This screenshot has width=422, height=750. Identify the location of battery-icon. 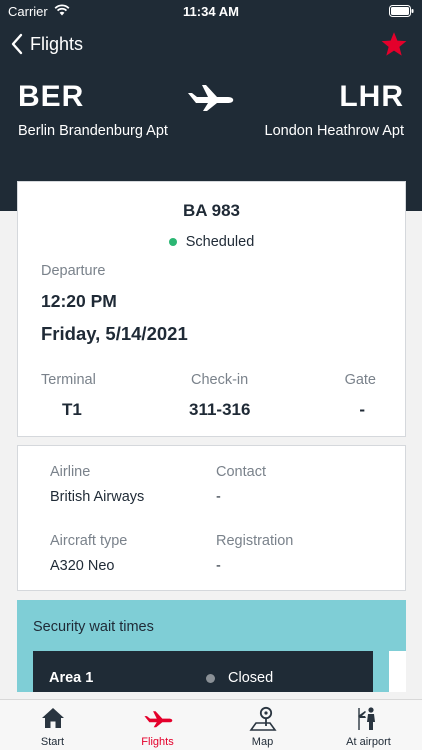
(401, 11).